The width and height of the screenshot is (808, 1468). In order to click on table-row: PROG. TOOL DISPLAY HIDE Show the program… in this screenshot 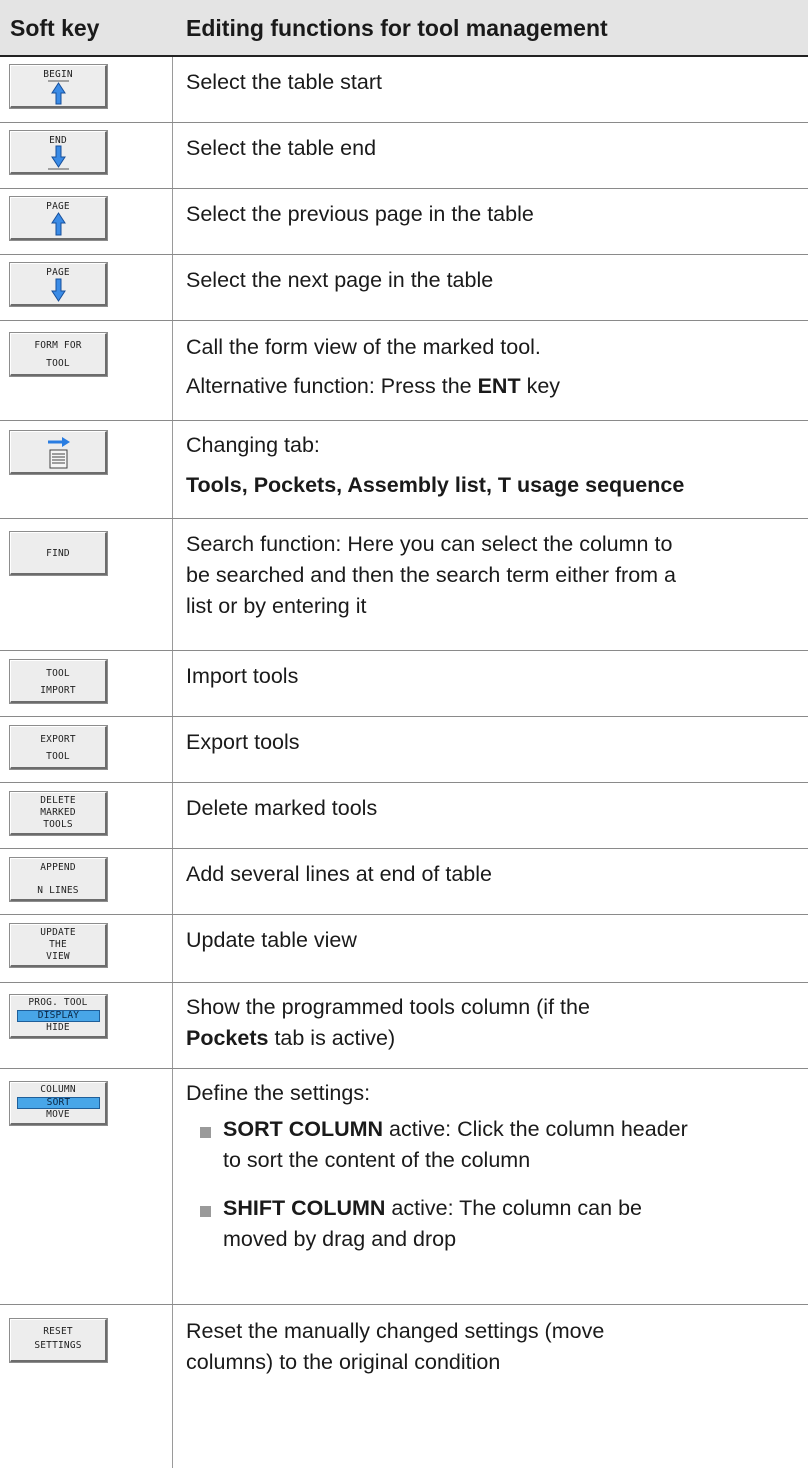, I will do `click(404, 1026)`.